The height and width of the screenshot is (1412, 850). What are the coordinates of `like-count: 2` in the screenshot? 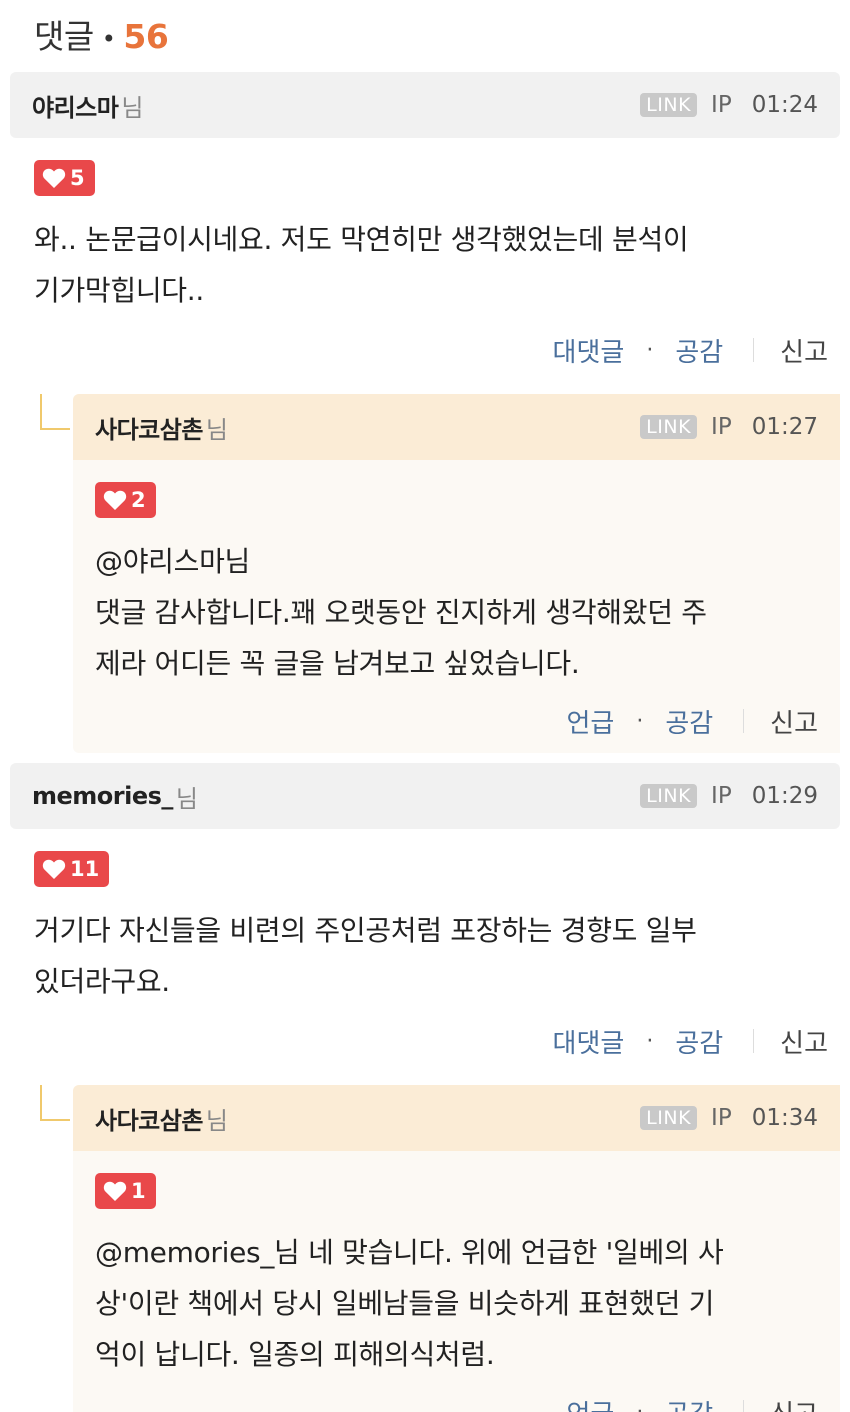 It's located at (138, 500).